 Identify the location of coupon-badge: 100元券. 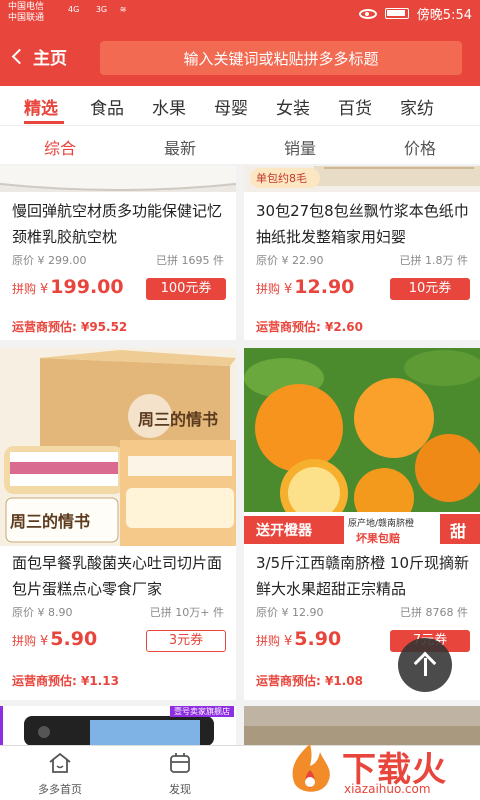
(186, 289).